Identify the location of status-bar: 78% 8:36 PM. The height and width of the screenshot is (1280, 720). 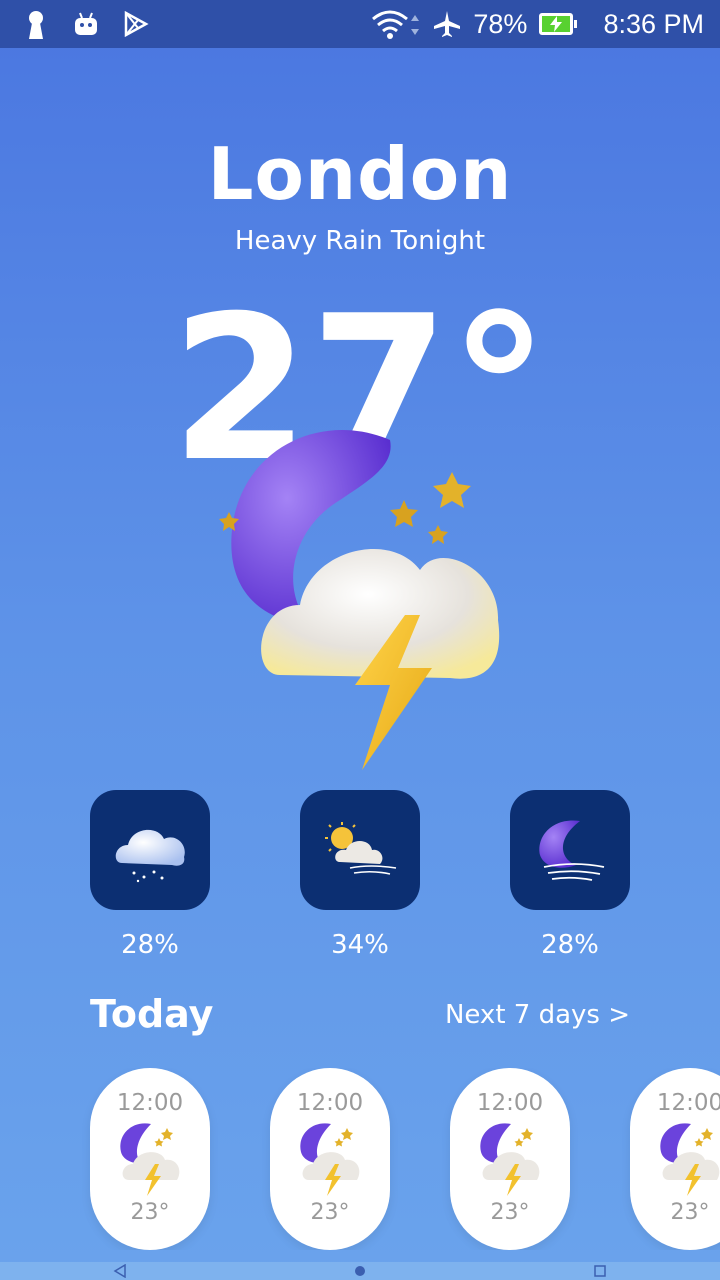
(360, 24).